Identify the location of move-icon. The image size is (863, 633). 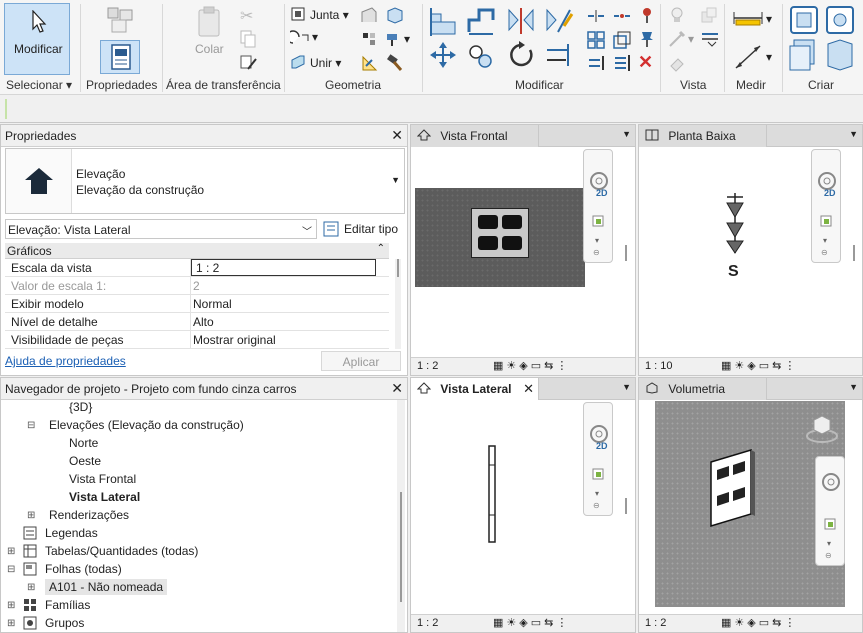
(443, 55).